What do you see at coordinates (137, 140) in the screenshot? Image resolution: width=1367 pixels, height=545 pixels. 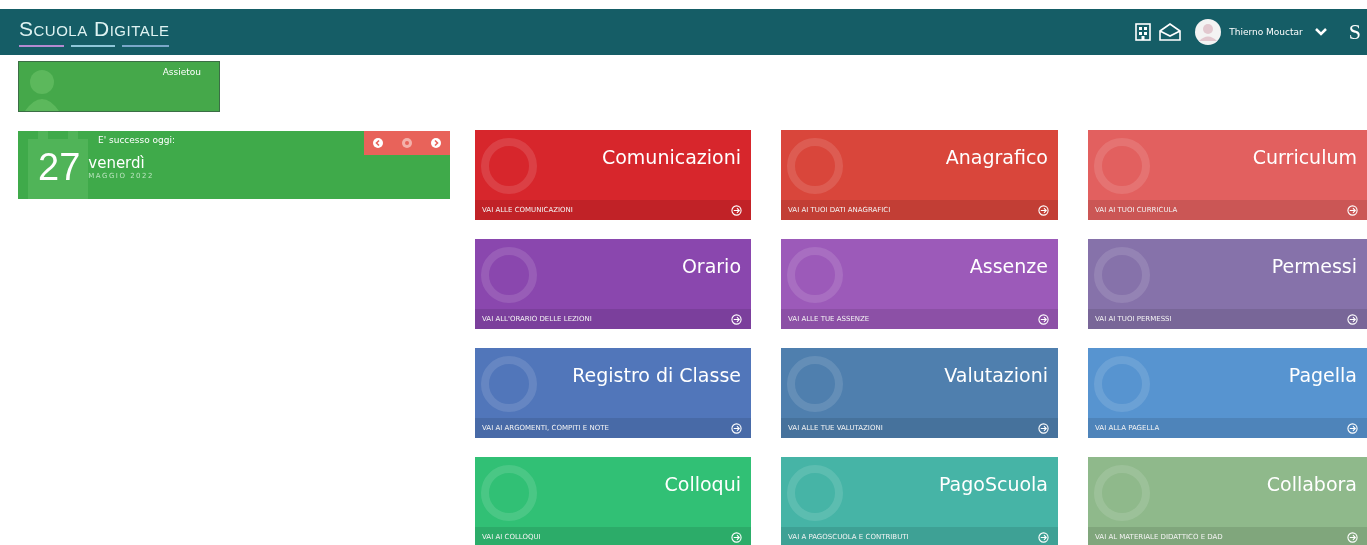 I see `caption: E' successo oggi:` at bounding box center [137, 140].